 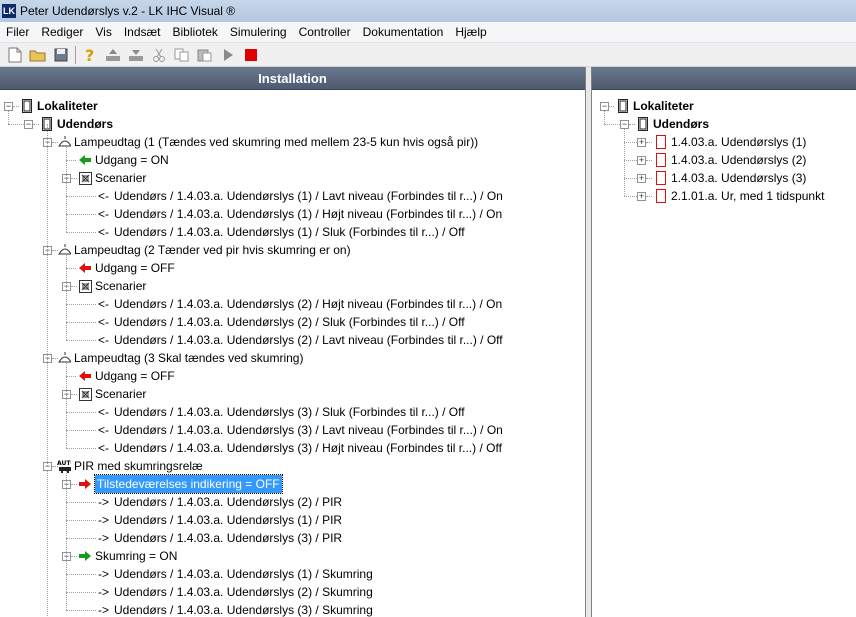 What do you see at coordinates (113, 55) in the screenshot?
I see `upload-icon` at bounding box center [113, 55].